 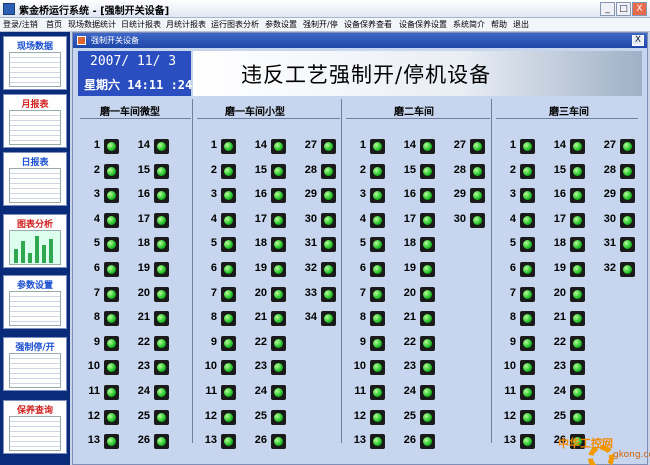 I want to click on menu-help: 帮助, so click(x=499, y=24).